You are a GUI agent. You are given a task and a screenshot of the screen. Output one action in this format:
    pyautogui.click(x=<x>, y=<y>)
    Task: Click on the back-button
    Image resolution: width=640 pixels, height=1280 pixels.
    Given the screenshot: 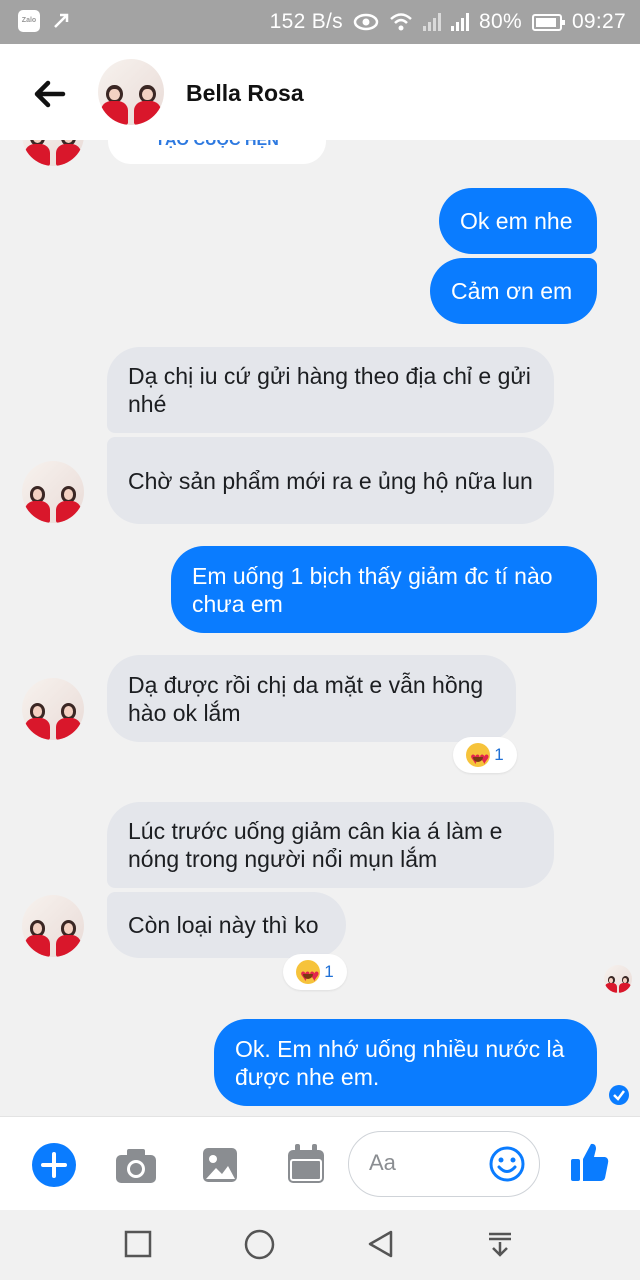 What is the action you would take?
    pyautogui.click(x=50, y=94)
    